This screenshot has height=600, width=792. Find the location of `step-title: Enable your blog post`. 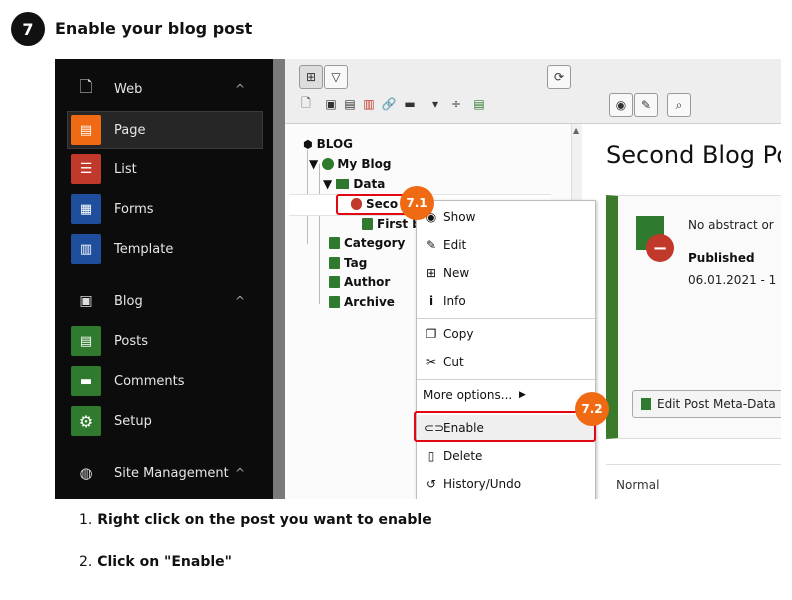

step-title: Enable your blog post is located at coordinates (154, 28).